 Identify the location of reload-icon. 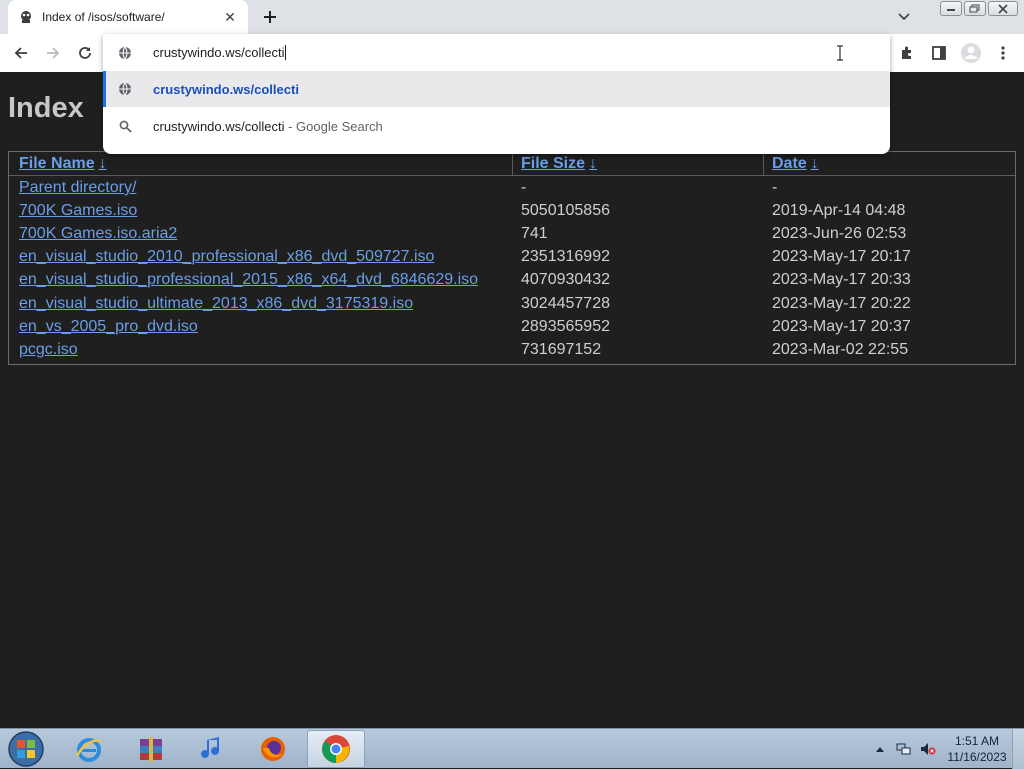
(85, 53).